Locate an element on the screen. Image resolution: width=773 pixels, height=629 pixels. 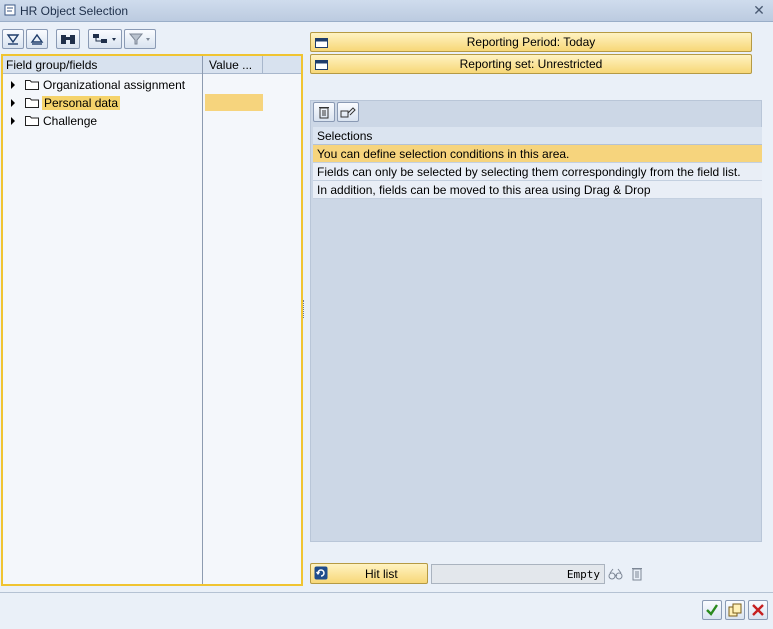
filter-icon is located at coordinates (139, 39).